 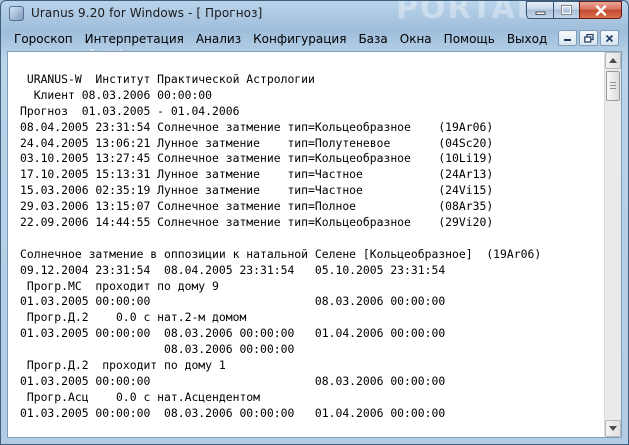 I want to click on text-line: Прогр.Асц 0.0 с нат.Асцендентом, so click(x=140, y=396).